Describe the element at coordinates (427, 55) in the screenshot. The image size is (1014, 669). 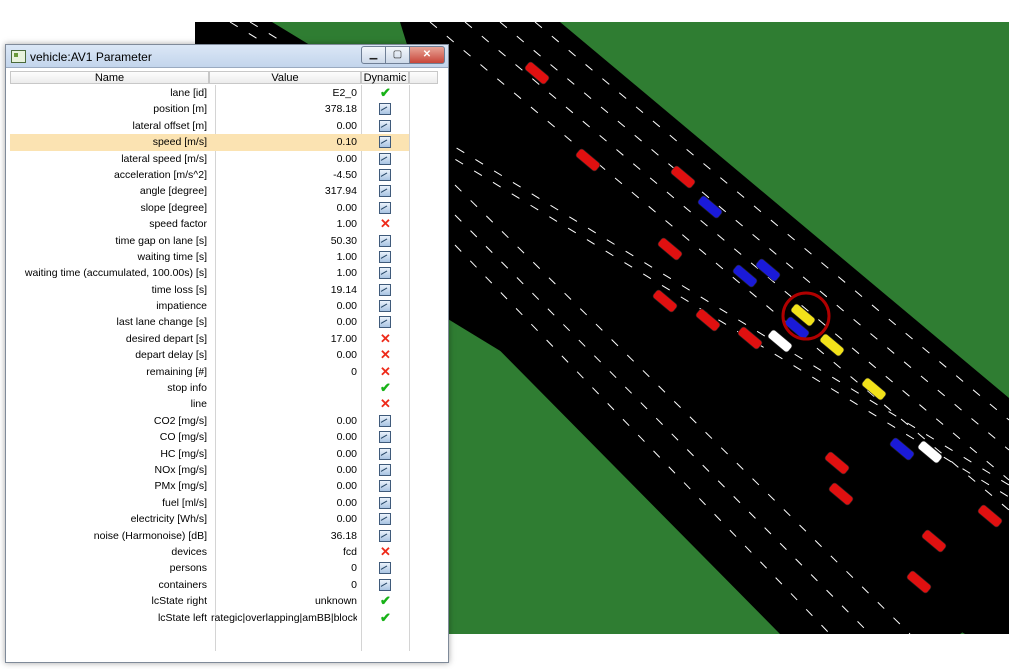
I see `close-button: ✕` at that location.